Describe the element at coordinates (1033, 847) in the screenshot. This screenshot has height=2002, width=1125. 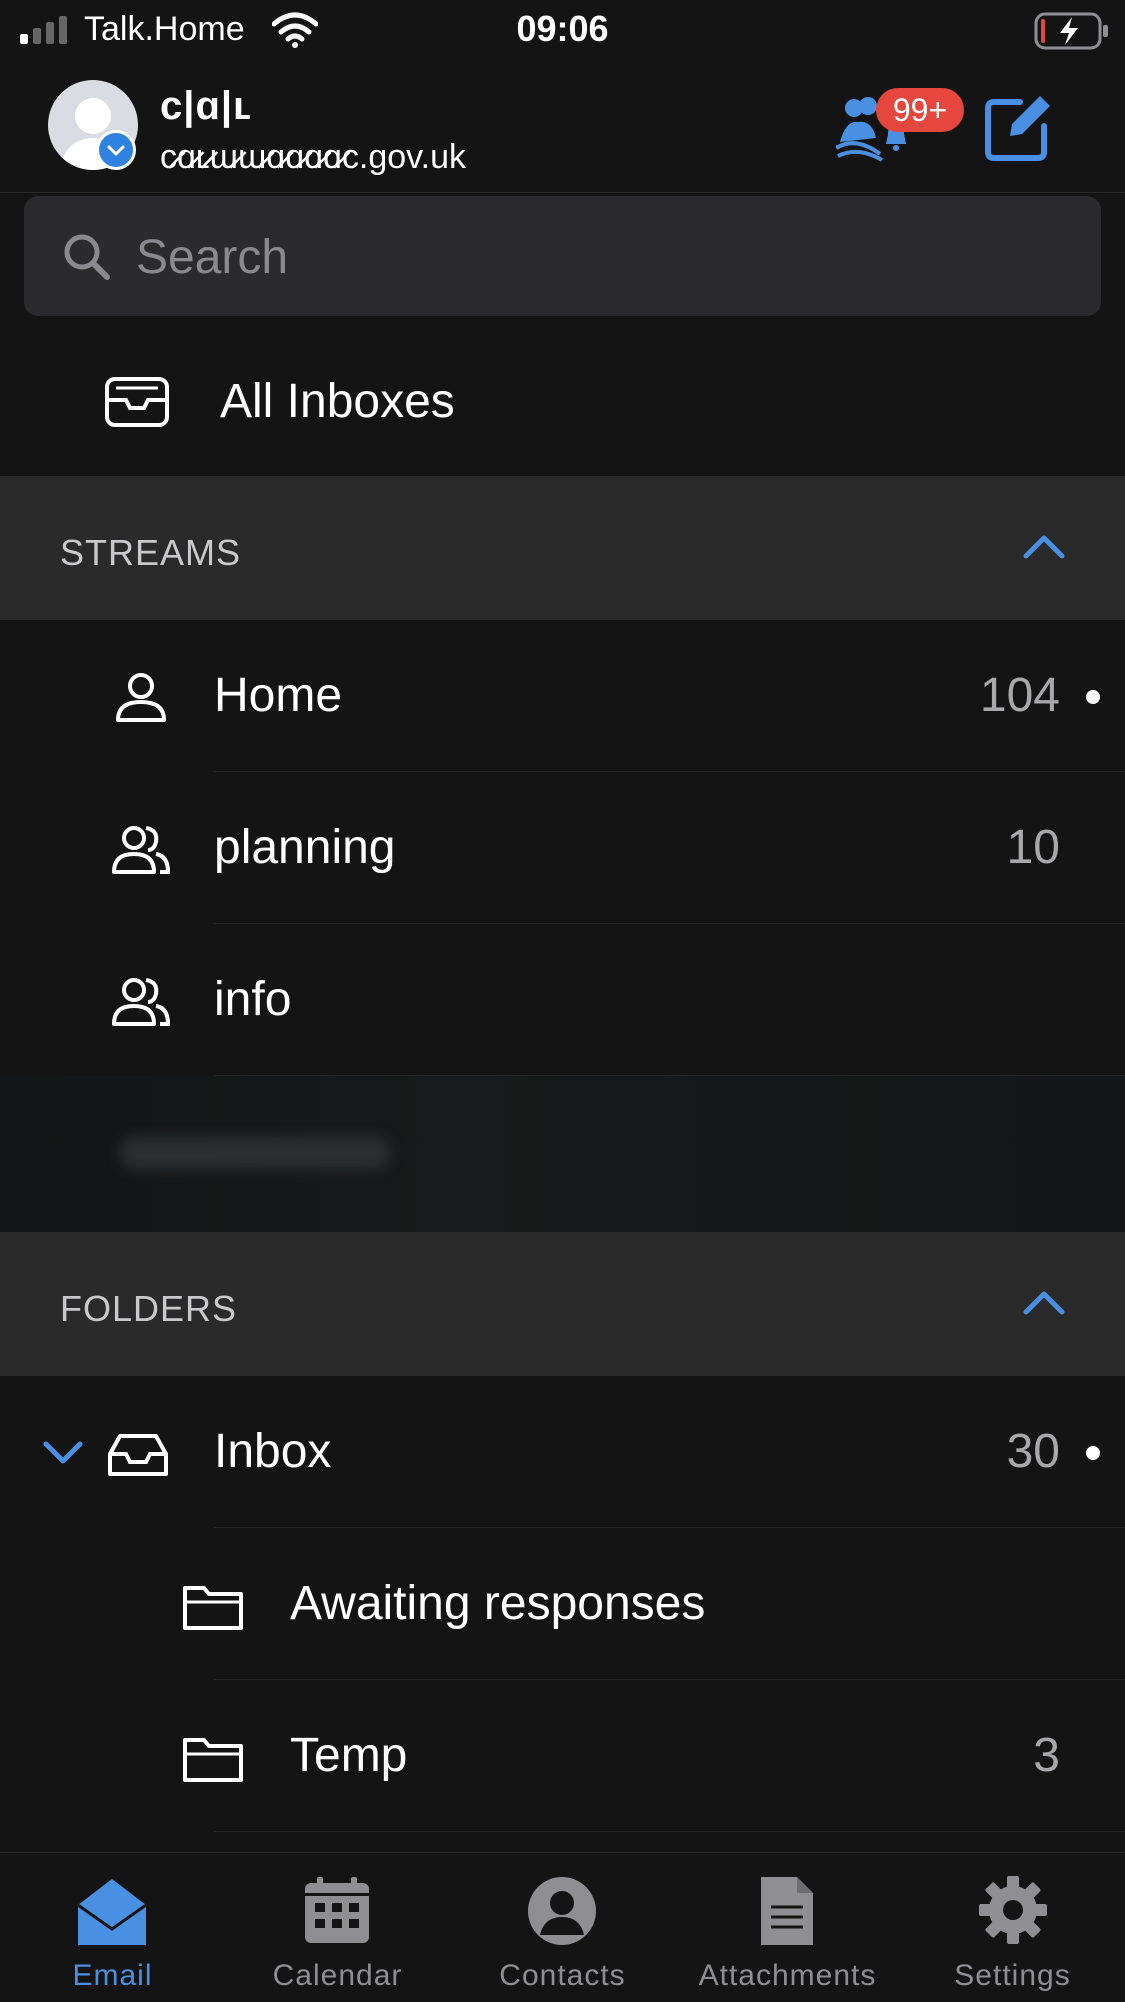
I see `unread-count: 10` at that location.